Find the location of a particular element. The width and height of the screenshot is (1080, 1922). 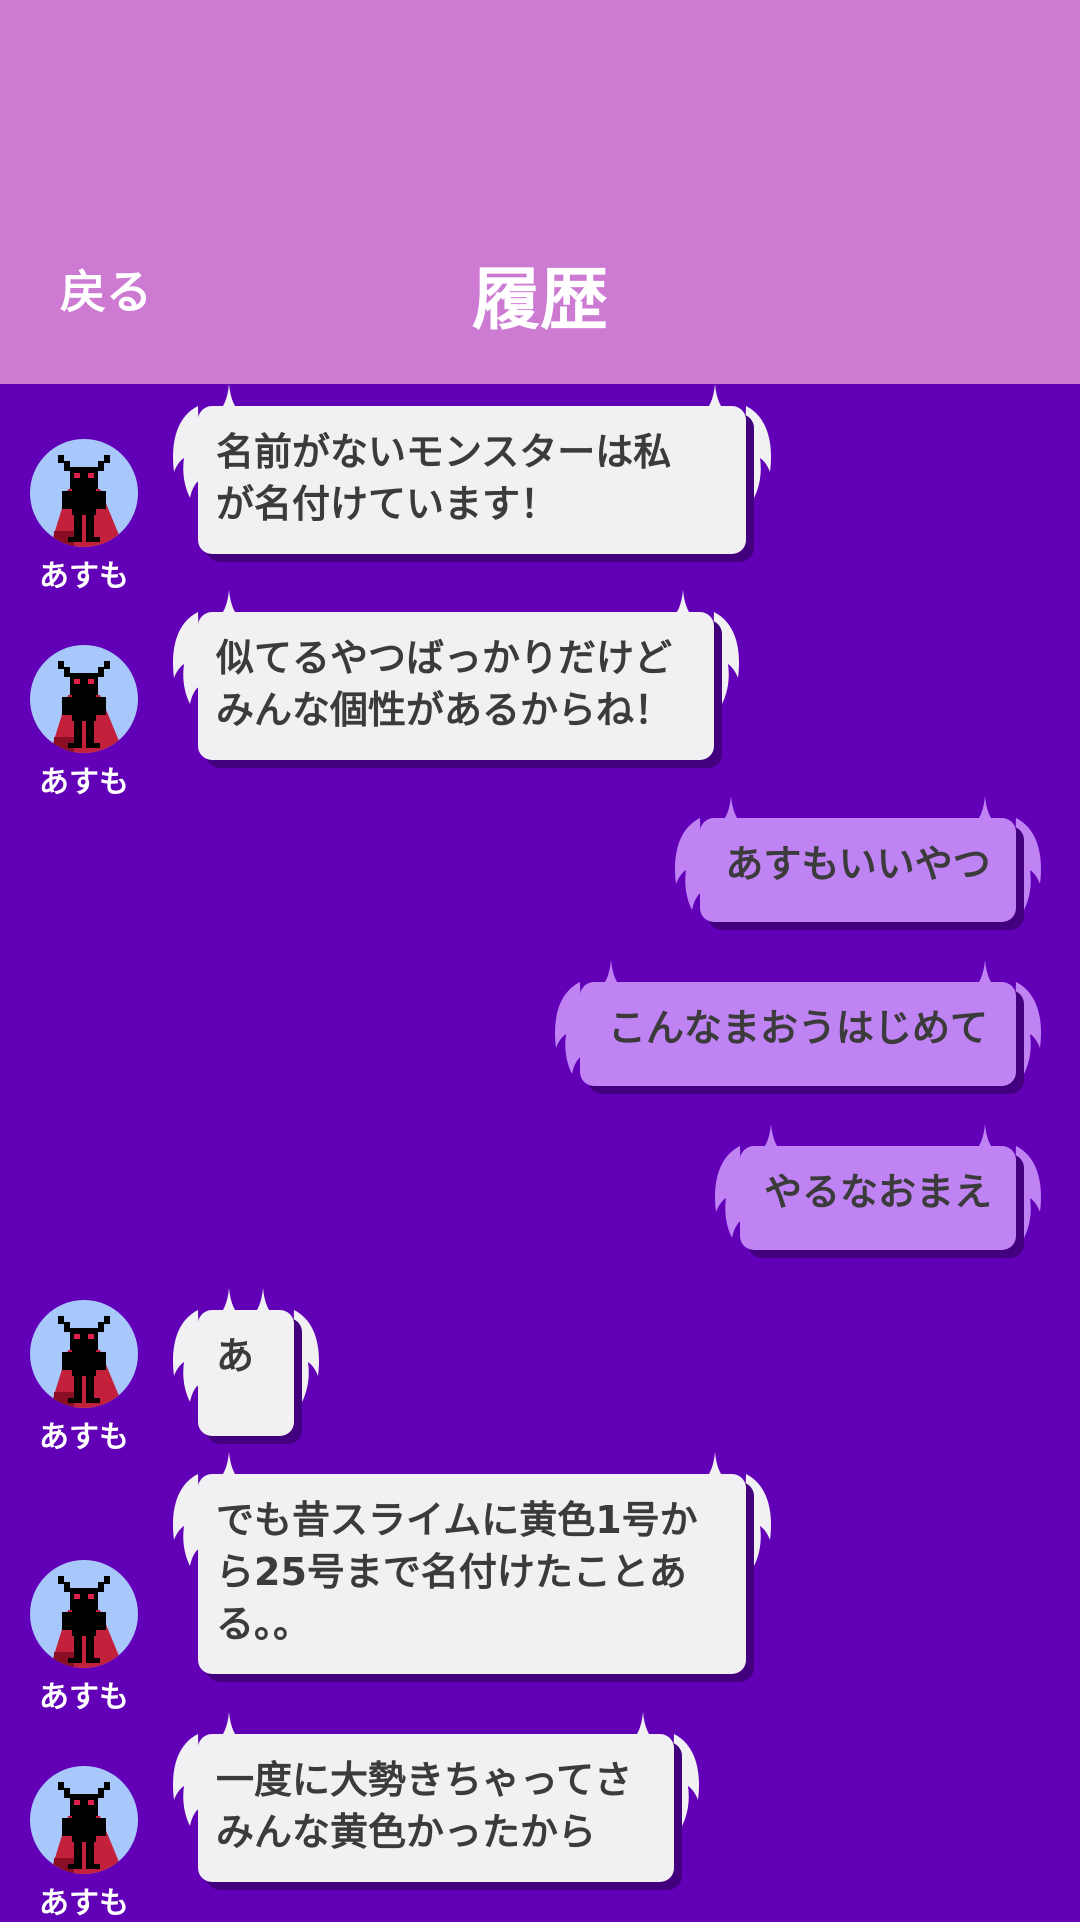

npc-message: 名前がないモンスターは私 が名付けています！ あすも is located at coordinates (540, 489).